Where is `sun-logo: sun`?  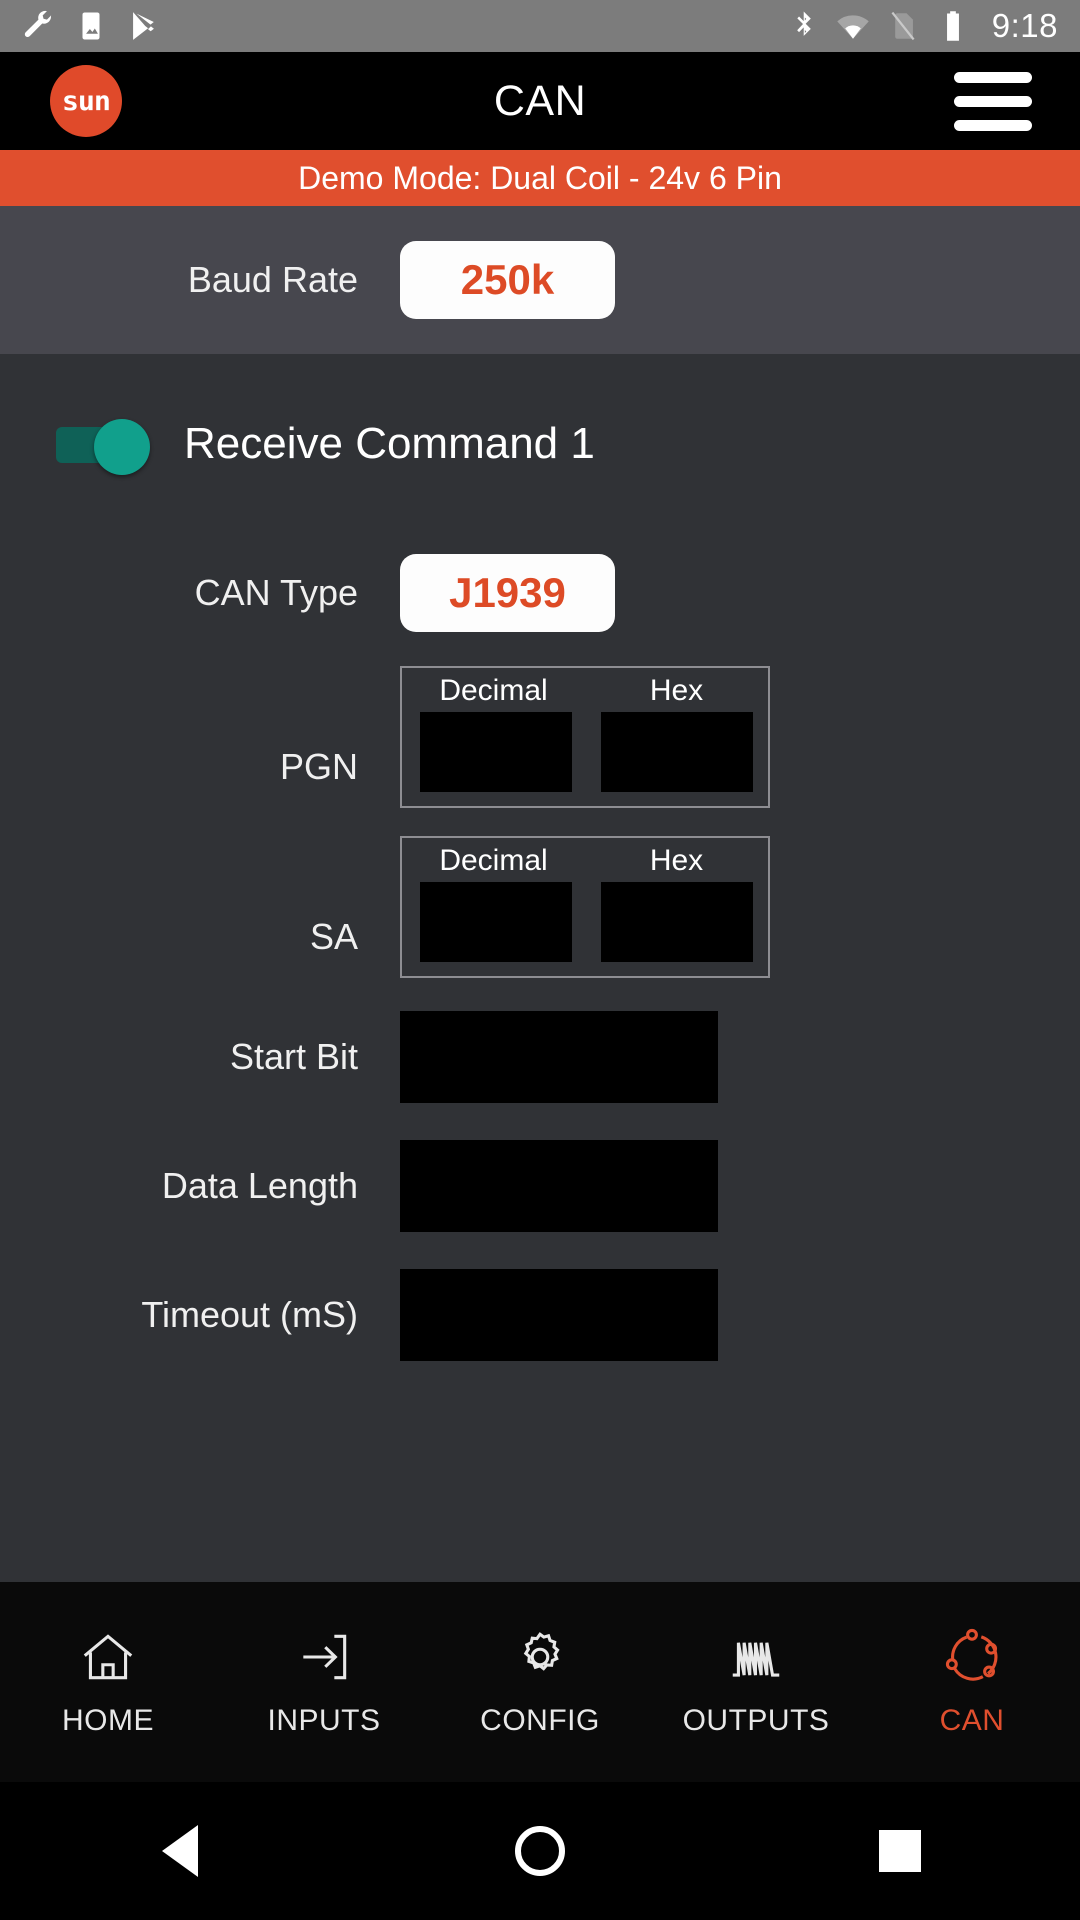 sun-logo: sun is located at coordinates (86, 101).